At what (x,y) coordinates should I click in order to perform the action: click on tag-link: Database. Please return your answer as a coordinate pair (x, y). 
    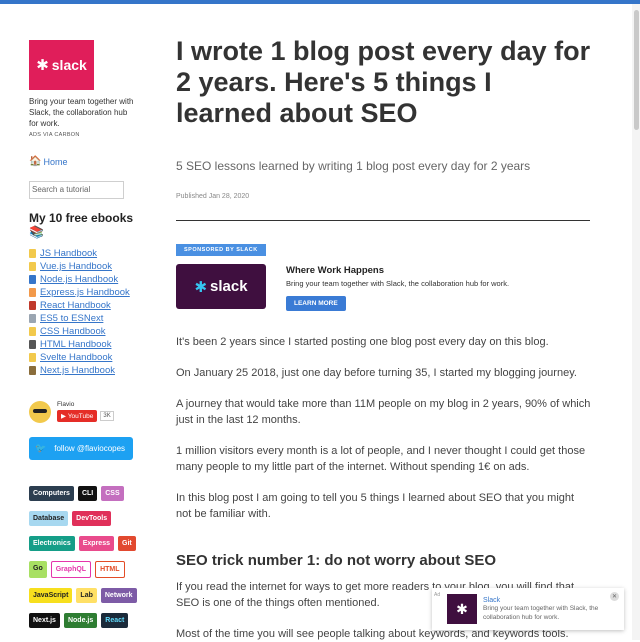
    Looking at the image, I should click on (49, 518).